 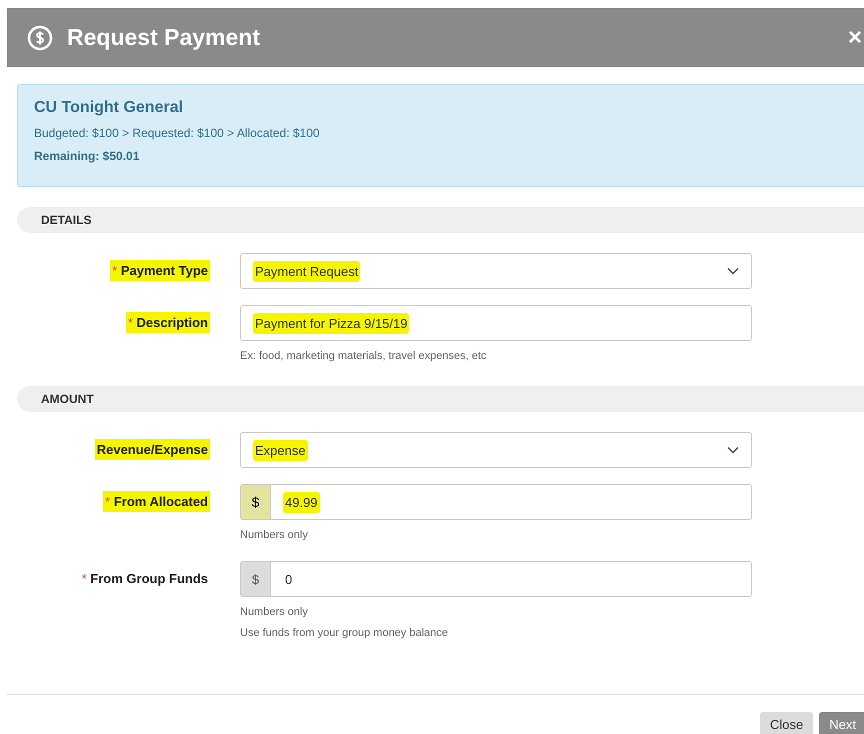 What do you see at coordinates (511, 502) in the screenshot?
I see `amount-field: 49.99` at bounding box center [511, 502].